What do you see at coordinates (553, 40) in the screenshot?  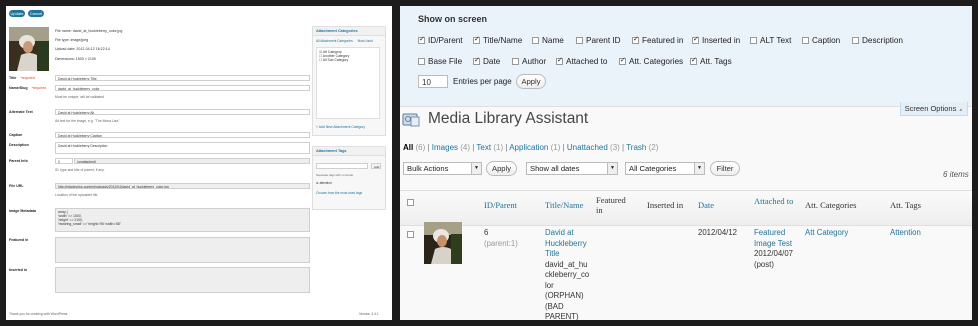 I see `option-label: Name` at bounding box center [553, 40].